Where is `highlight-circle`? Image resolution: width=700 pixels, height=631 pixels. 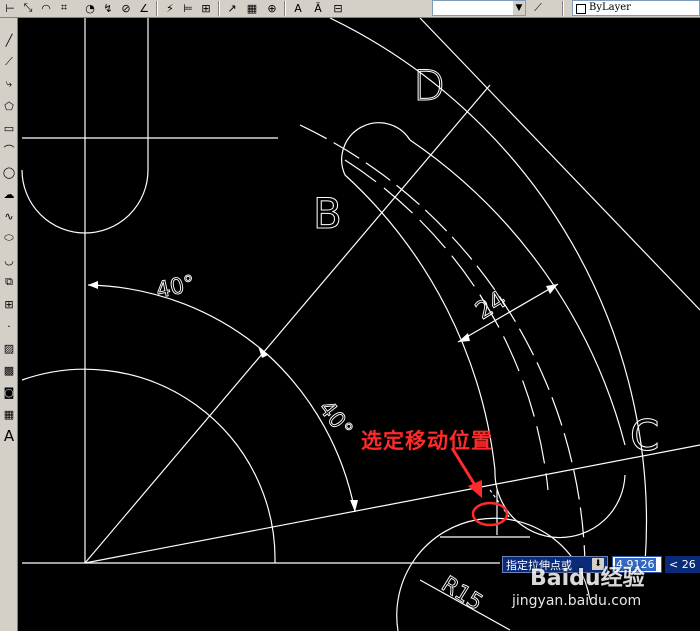
highlight-circle is located at coordinates (490, 514).